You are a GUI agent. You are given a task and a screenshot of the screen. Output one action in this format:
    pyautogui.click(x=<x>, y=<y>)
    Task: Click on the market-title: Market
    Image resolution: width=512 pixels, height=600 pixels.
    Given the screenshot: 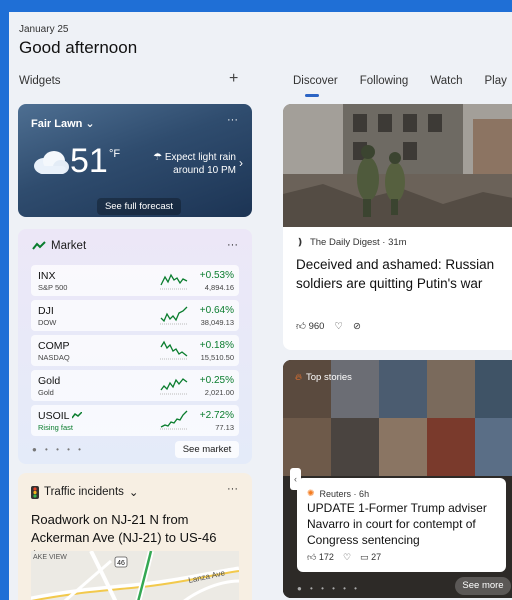 What is the action you would take?
    pyautogui.click(x=69, y=246)
    